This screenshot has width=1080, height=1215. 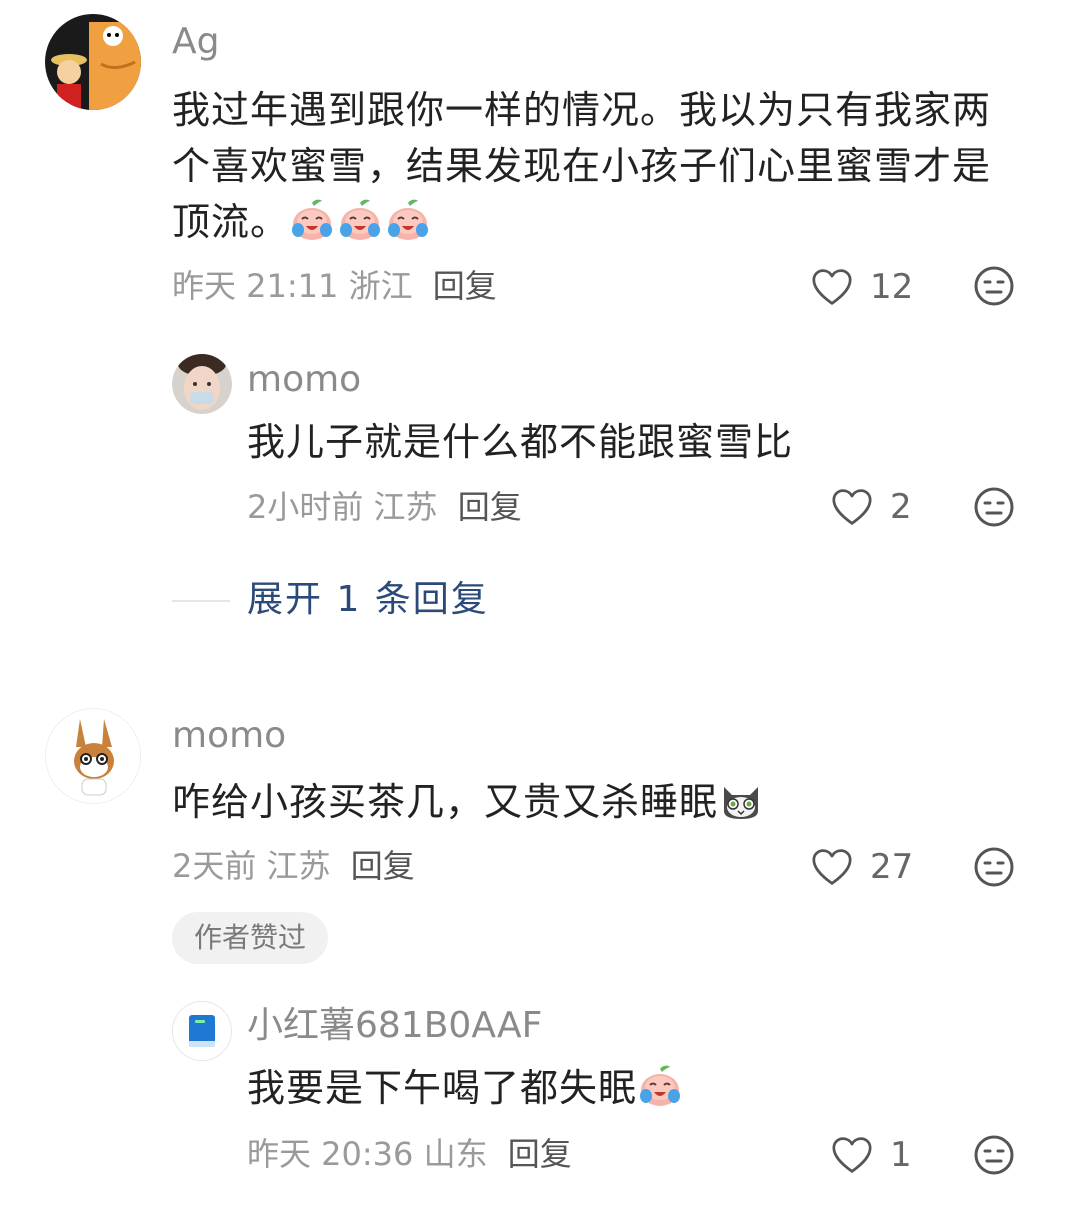 I want to click on comment-meta: 2天前 江苏 回复, so click(x=293, y=866).